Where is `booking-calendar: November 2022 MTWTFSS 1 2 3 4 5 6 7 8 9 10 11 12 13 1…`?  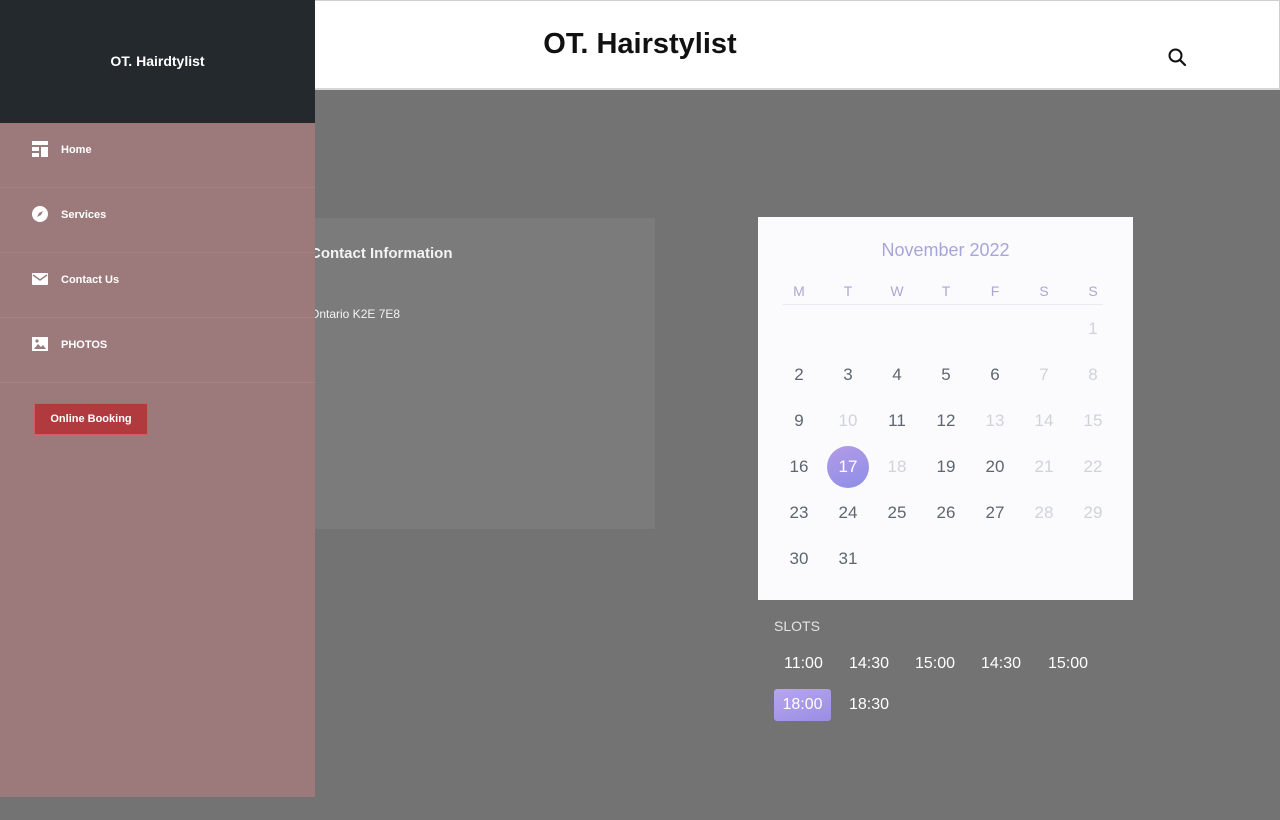 booking-calendar: November 2022 MTWTFSS 1 2 3 4 5 6 7 8 9 10 11 12 13 1… is located at coordinates (945, 408).